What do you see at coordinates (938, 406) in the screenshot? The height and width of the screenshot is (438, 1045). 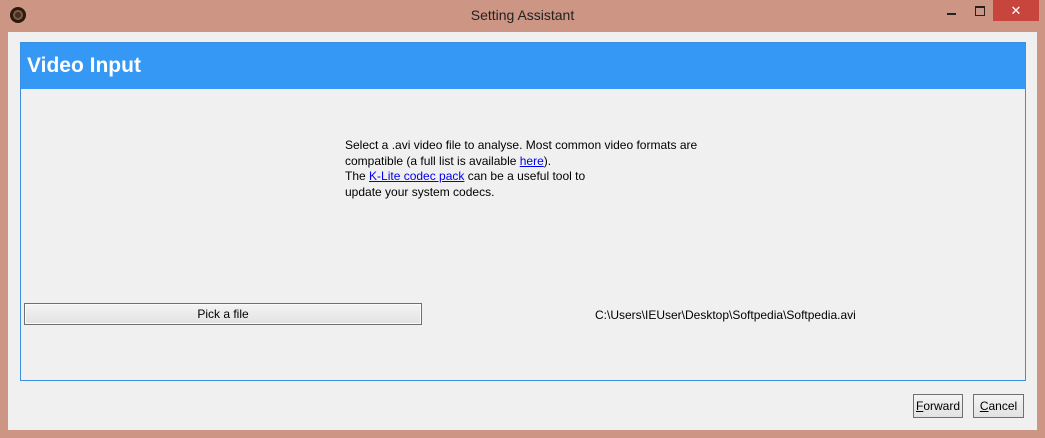 I see `forward-button: Forward` at bounding box center [938, 406].